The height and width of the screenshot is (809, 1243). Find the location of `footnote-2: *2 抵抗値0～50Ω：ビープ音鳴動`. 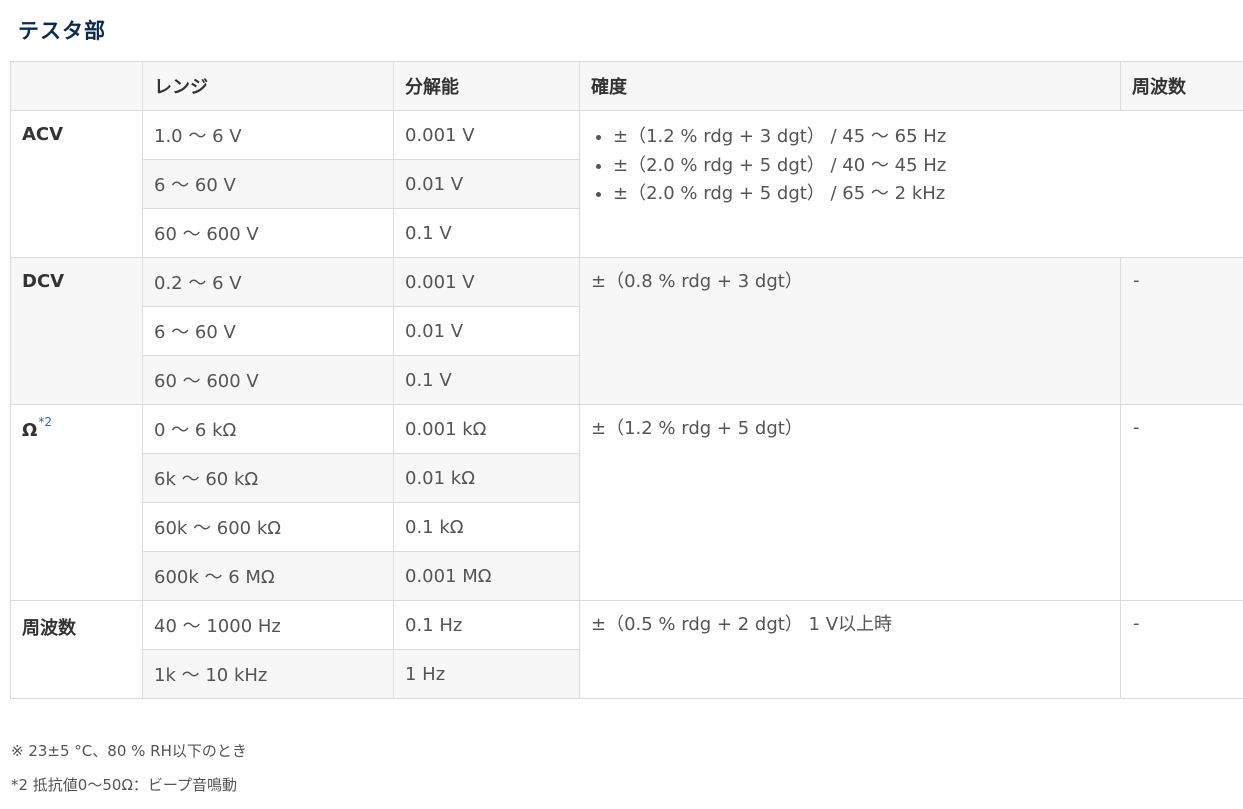

footnote-2: *2 抵抗値0～50Ω：ビープ音鳴動 is located at coordinates (124, 785).